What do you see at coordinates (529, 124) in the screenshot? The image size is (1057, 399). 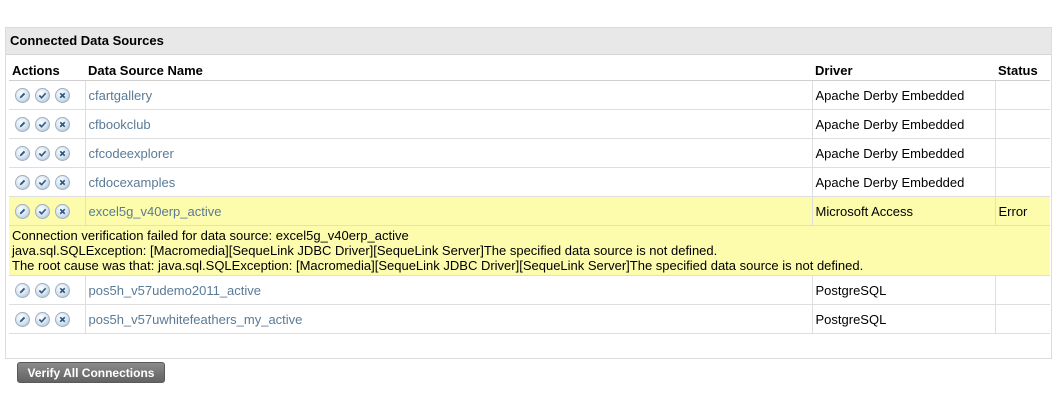 I see `table-row: cfbookclub Apache Derby Embedded` at bounding box center [529, 124].